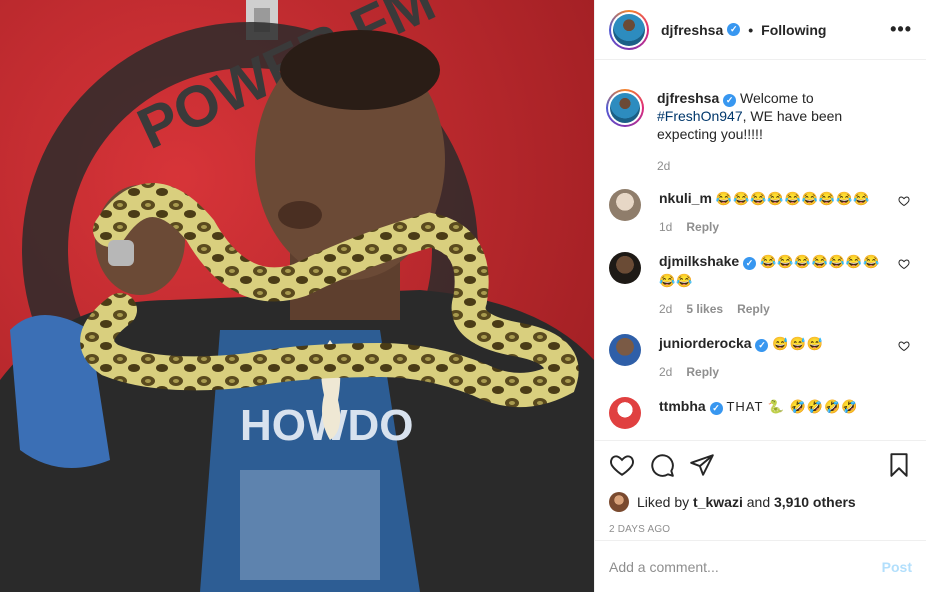  I want to click on liked-by-user: t_kwazi, so click(718, 502).